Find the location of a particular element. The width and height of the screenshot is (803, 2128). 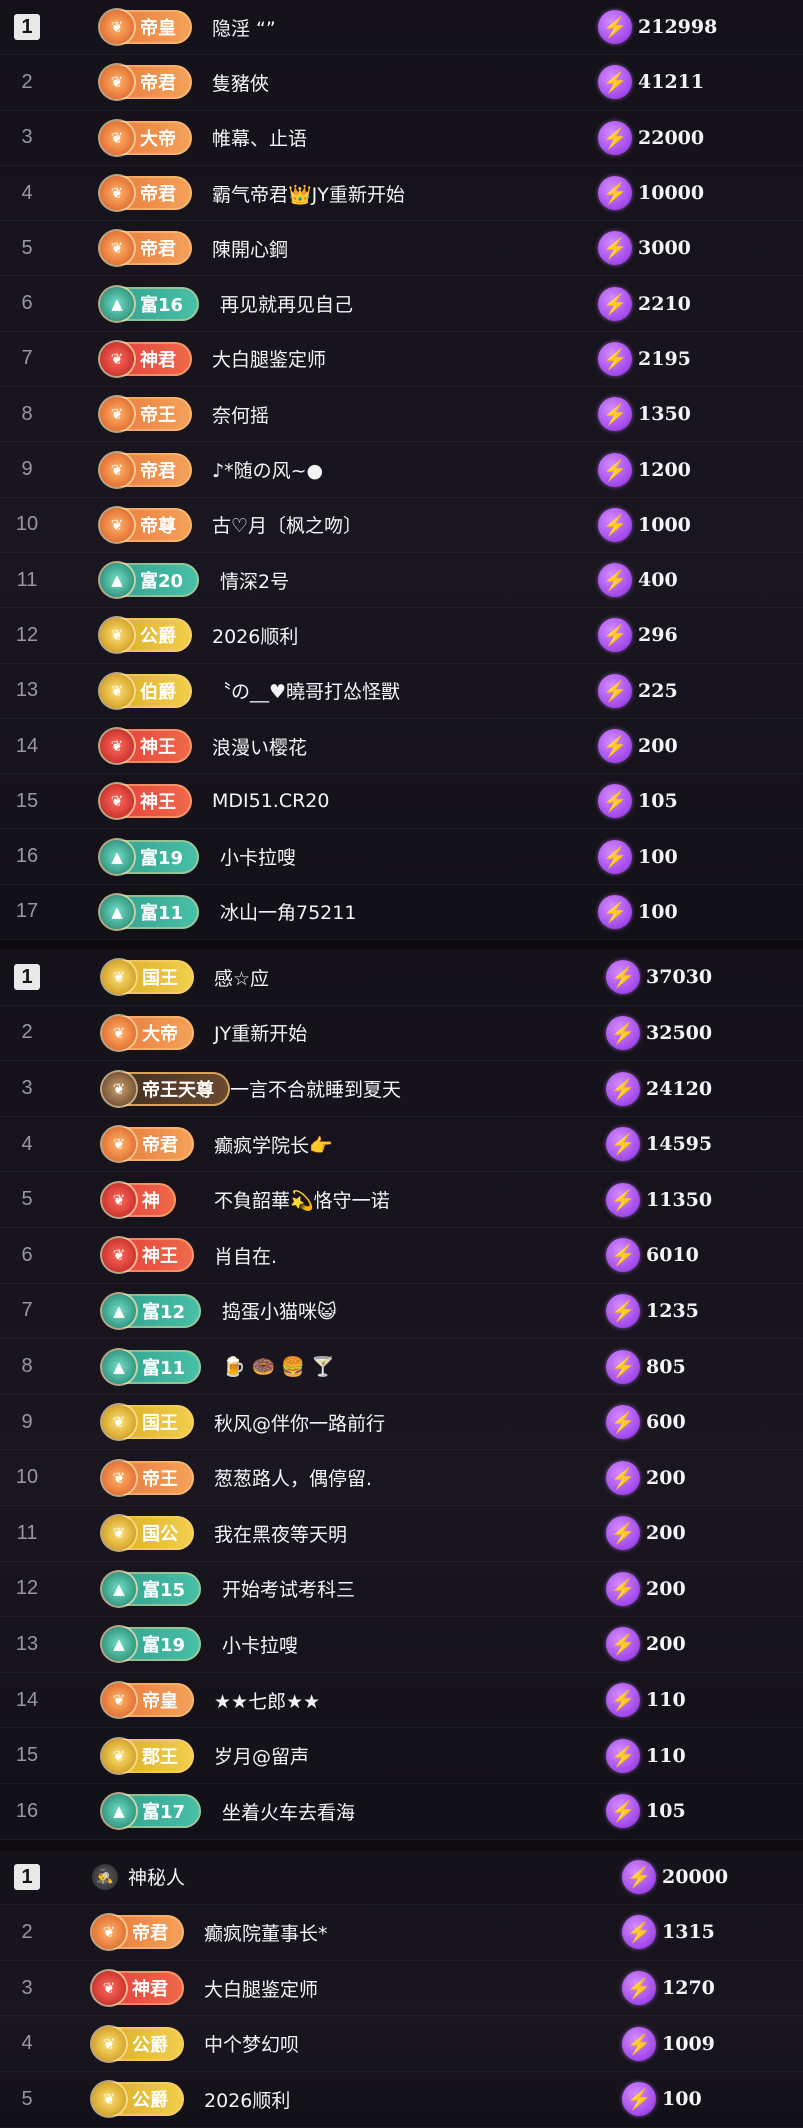

rank-number: 5 is located at coordinates (27, 247).